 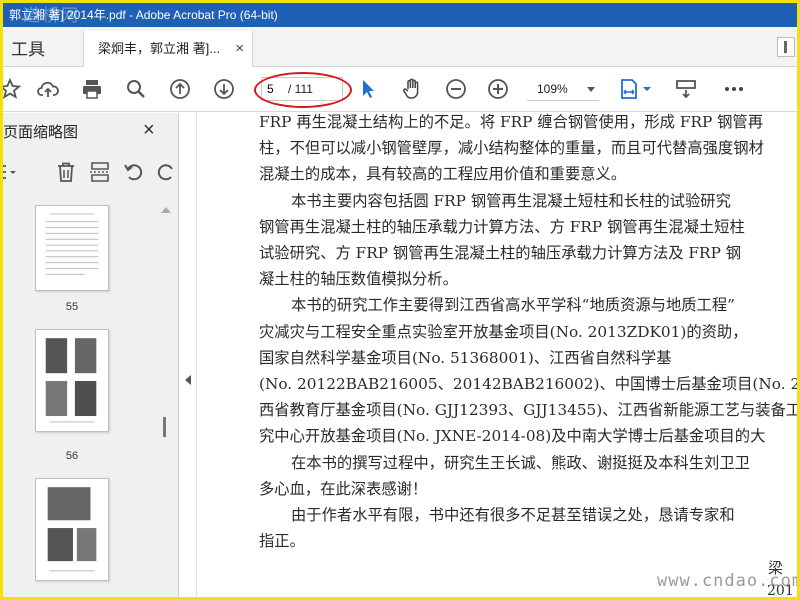 I want to click on rotate-cw-icon, so click(x=166, y=172).